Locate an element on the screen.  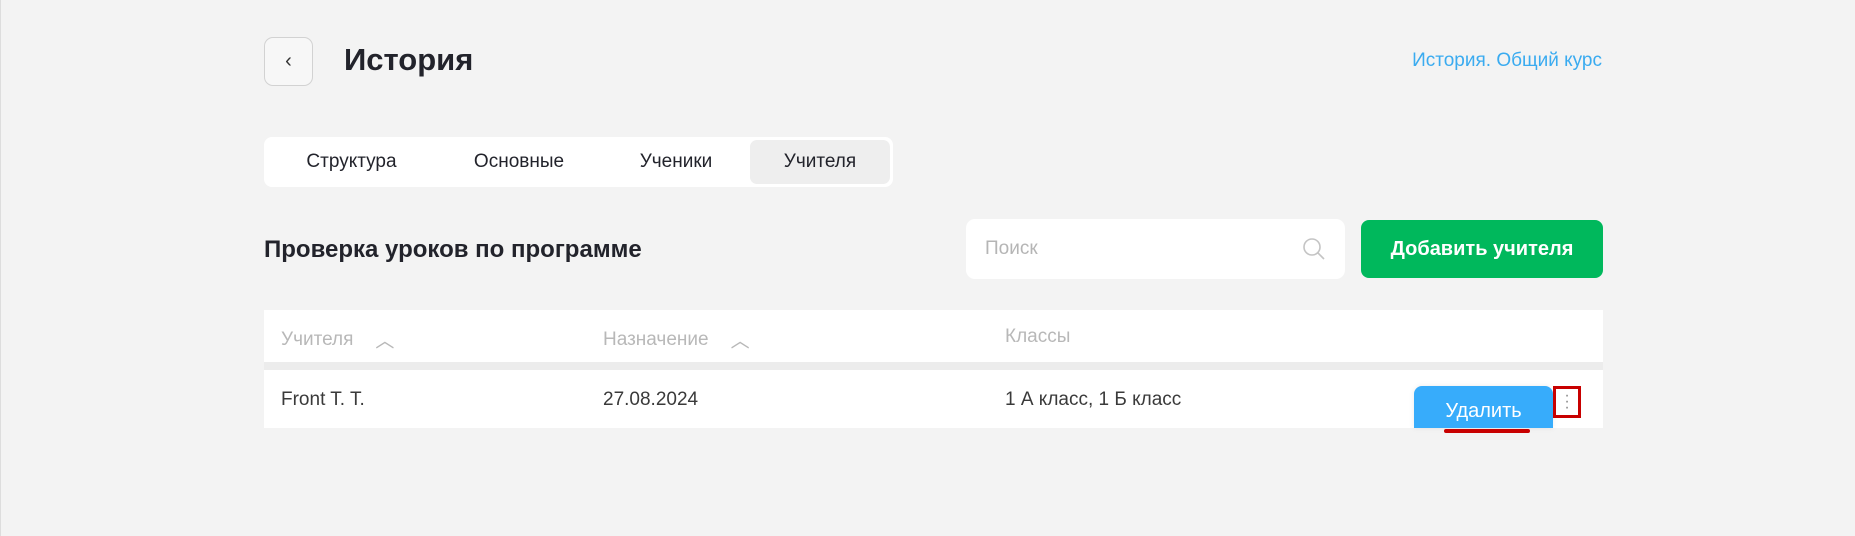
column-label: Назначение is located at coordinates (656, 339).